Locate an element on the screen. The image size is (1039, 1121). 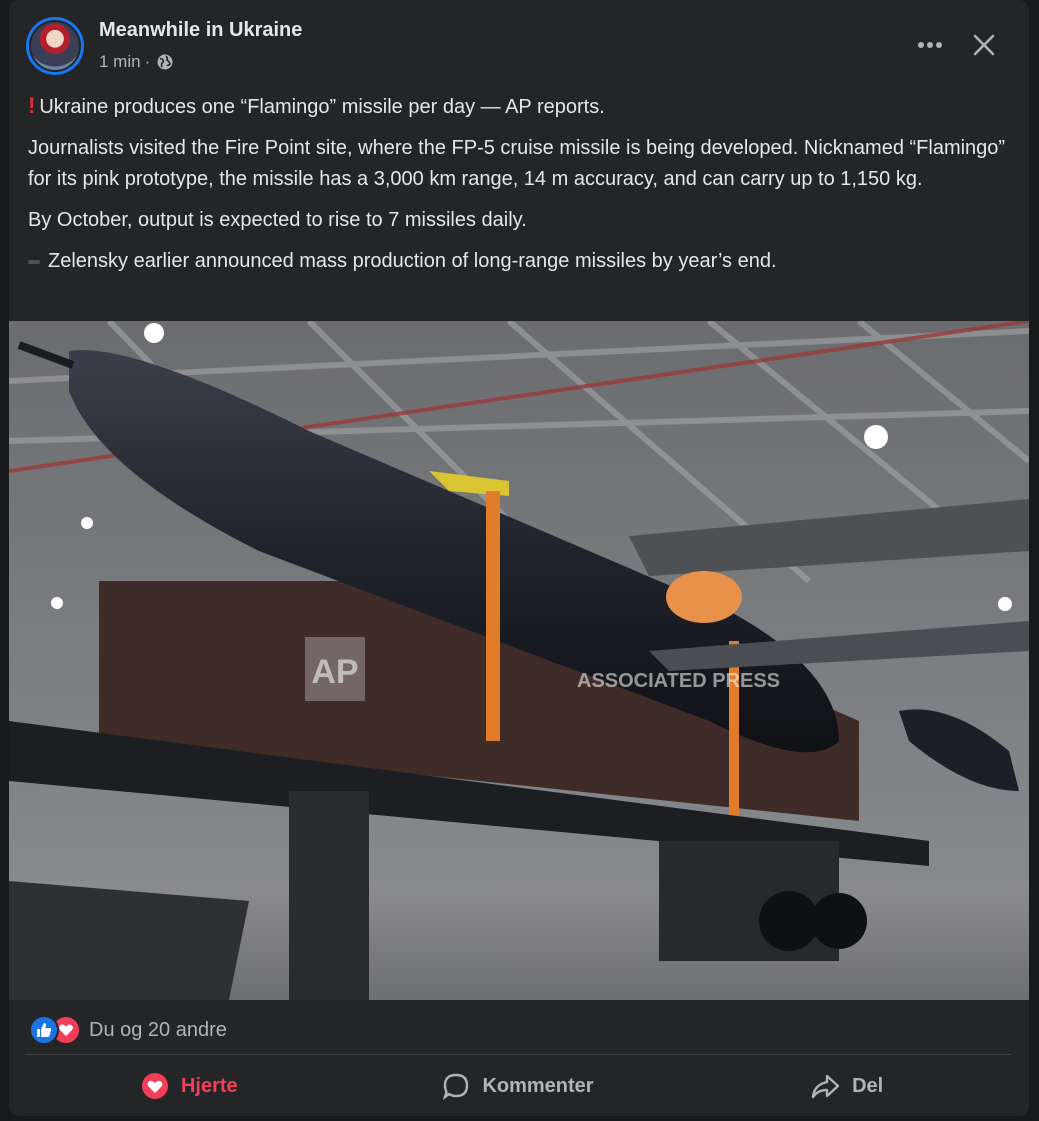
more-options-button is located at coordinates (930, 45).